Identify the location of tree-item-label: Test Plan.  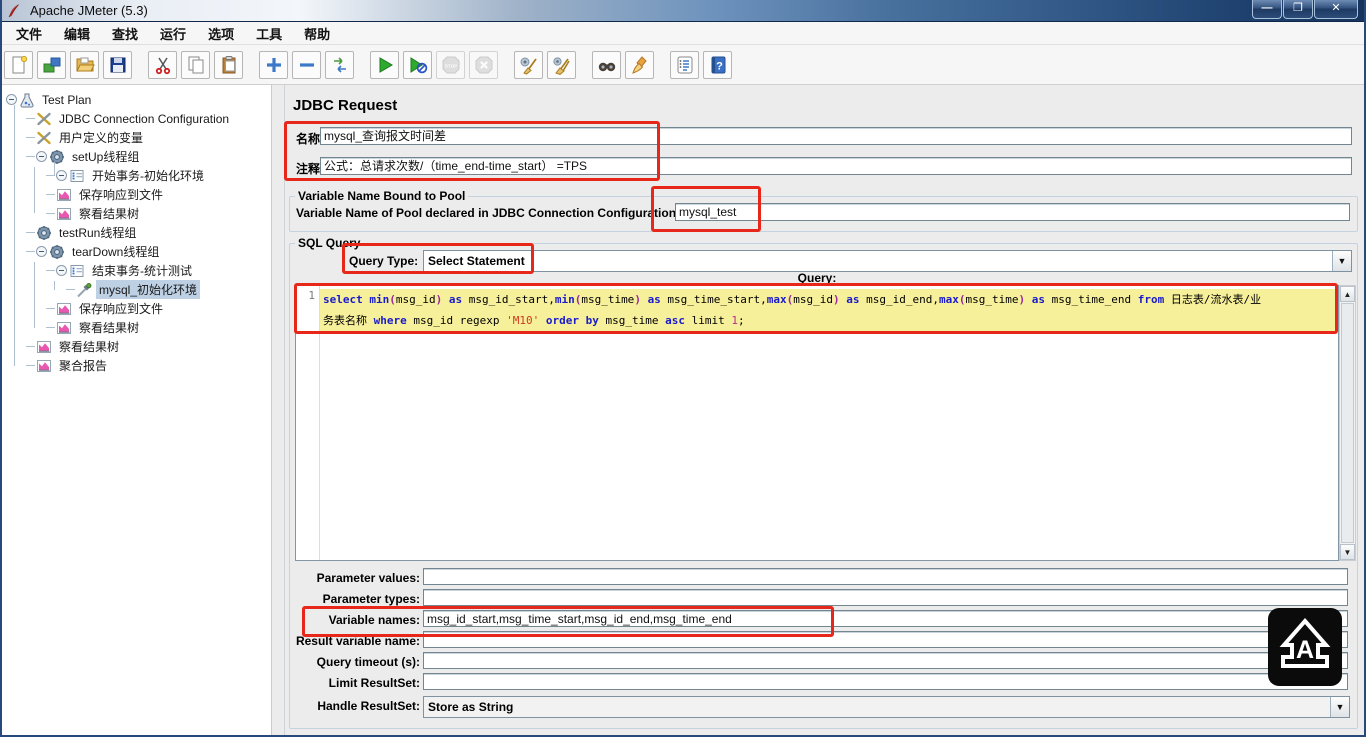
(67, 99).